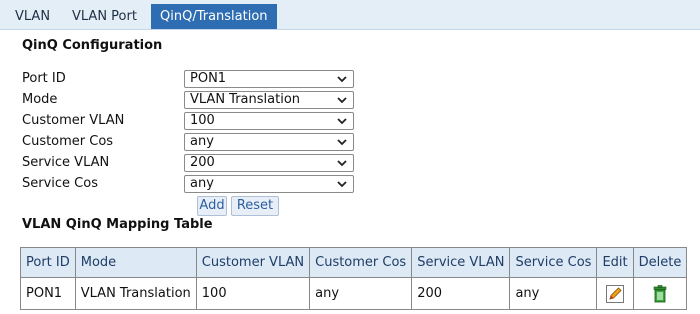 Image resolution: width=700 pixels, height=314 pixels. What do you see at coordinates (615, 262) in the screenshot?
I see `col-edit: Edit` at bounding box center [615, 262].